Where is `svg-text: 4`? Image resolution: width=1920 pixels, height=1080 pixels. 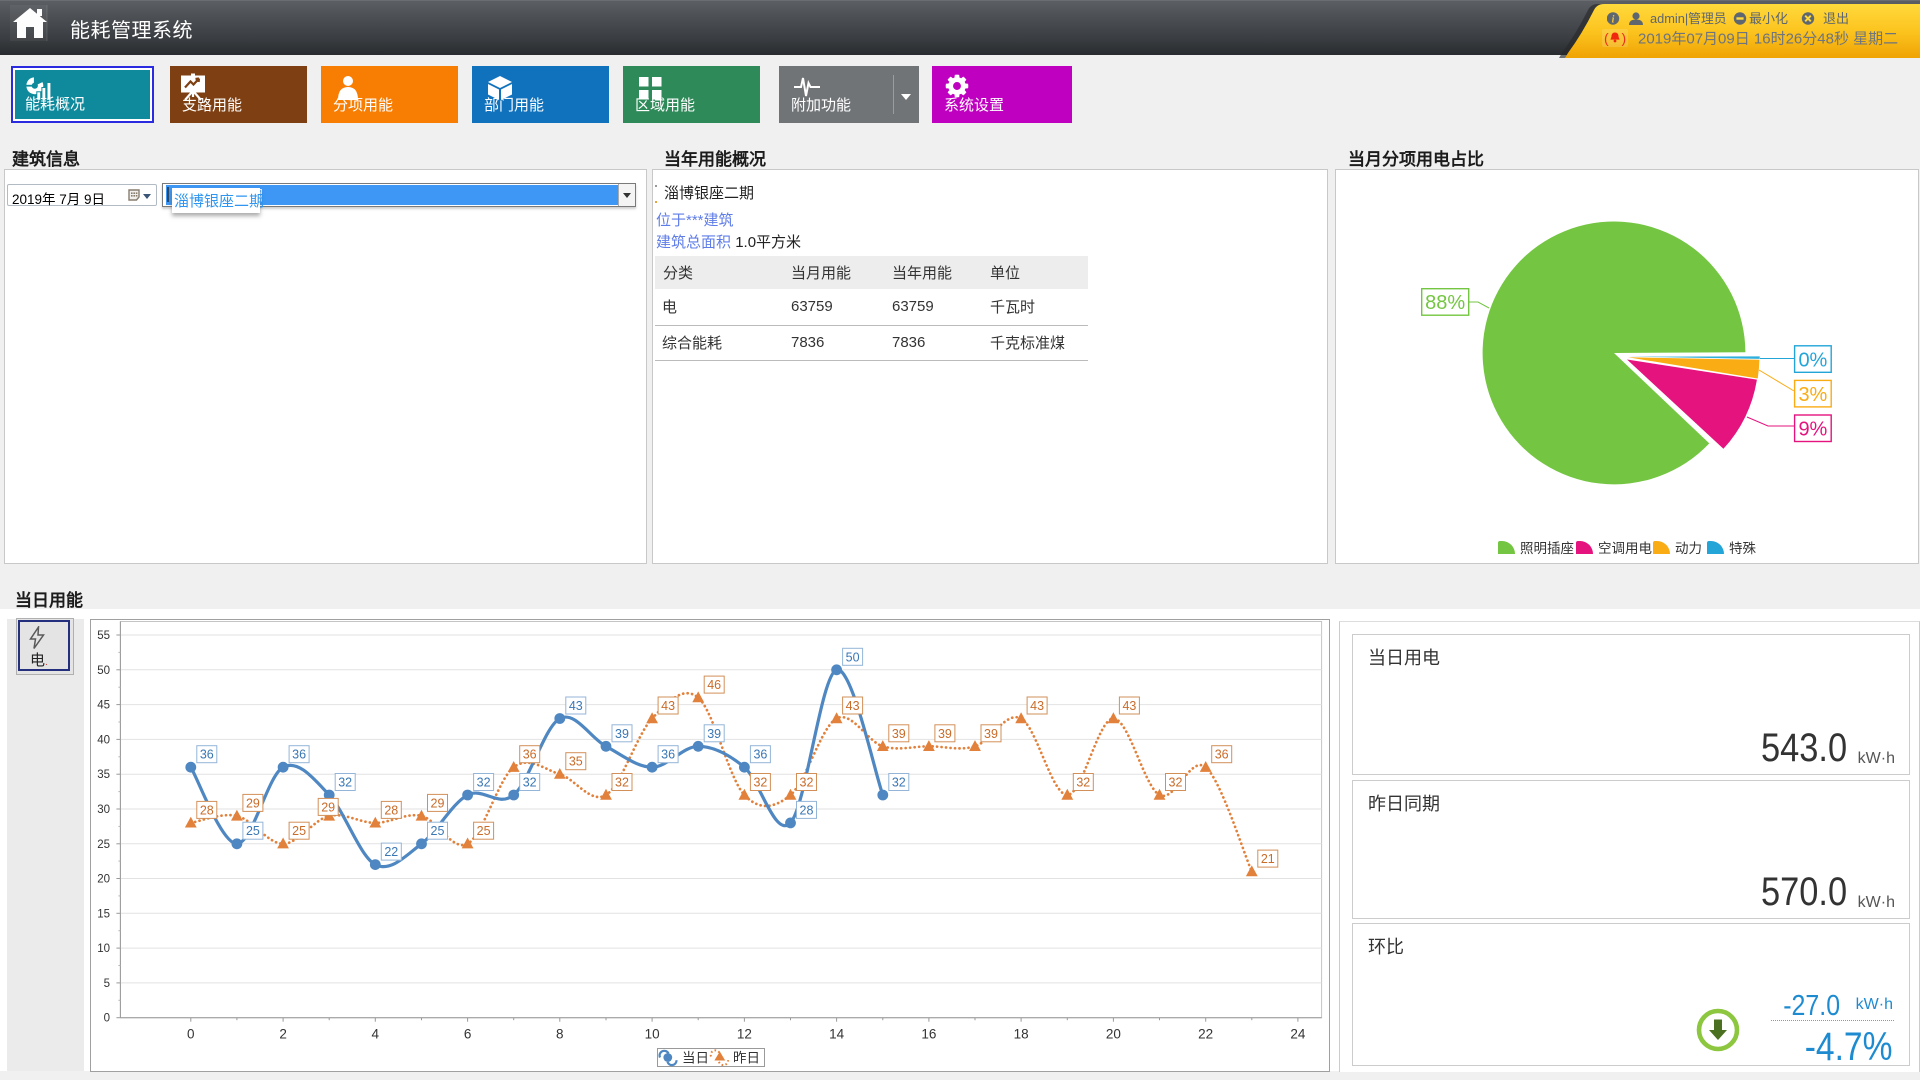
svg-text: 4 is located at coordinates (376, 1034).